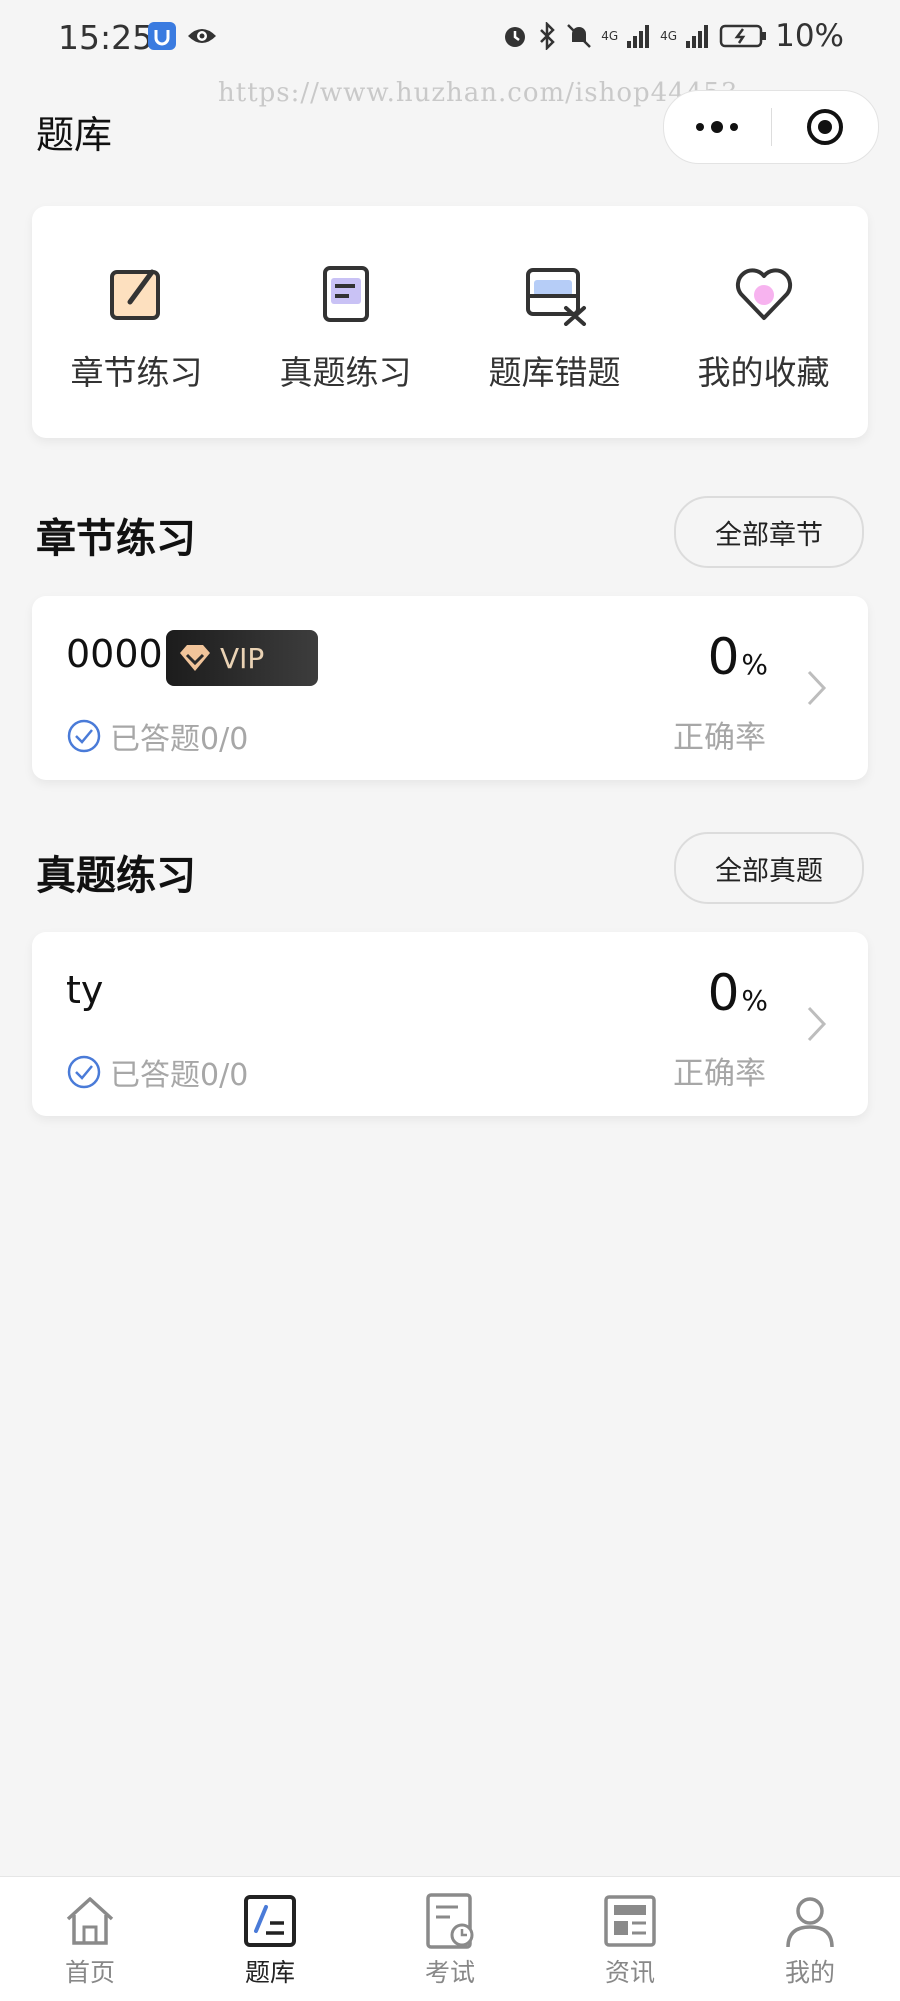 The height and width of the screenshot is (2001, 900). What do you see at coordinates (810, 1922) in the screenshot?
I see `profile-icon` at bounding box center [810, 1922].